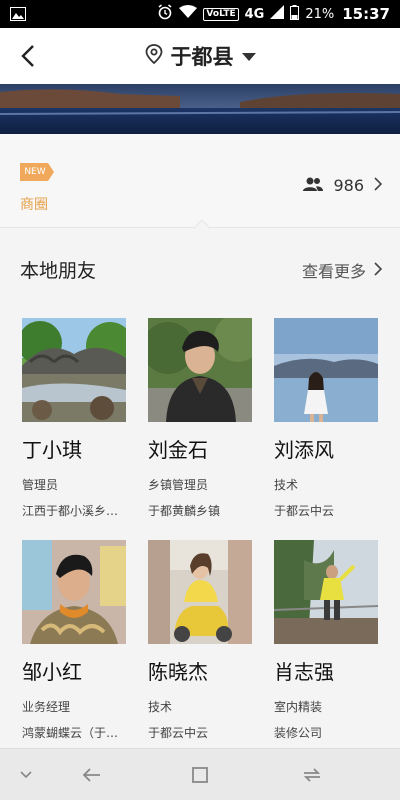 This screenshot has height=800, width=400. I want to click on square-home-icon, so click(200, 775).